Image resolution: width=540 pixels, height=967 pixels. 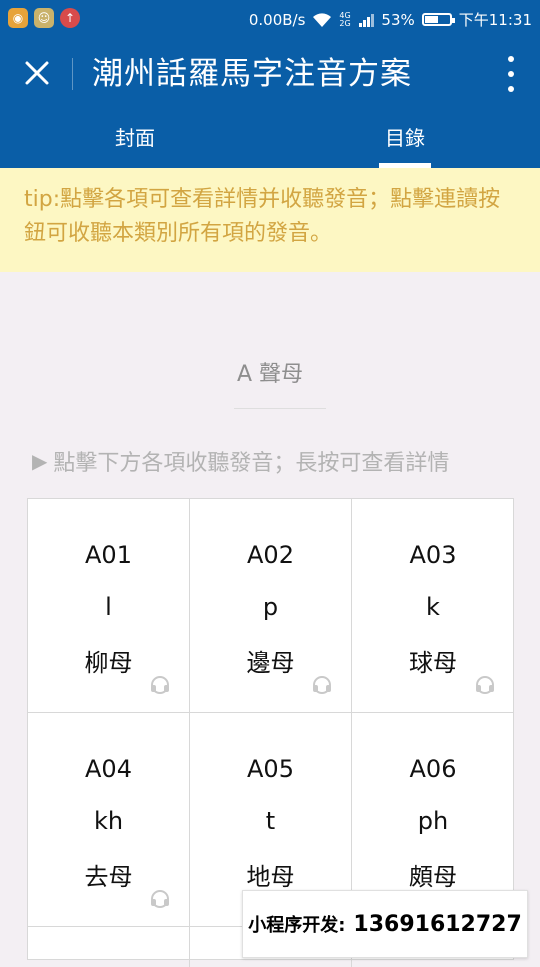 I want to click on wifi-icon, so click(x=322, y=19).